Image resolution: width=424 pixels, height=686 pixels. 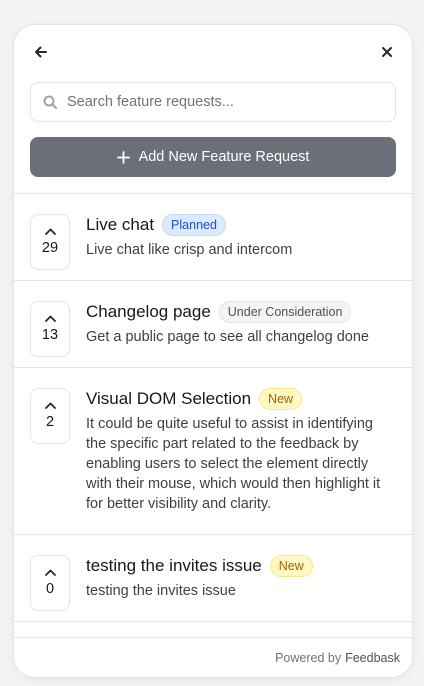 I want to click on status-badge: Planned, so click(x=194, y=225).